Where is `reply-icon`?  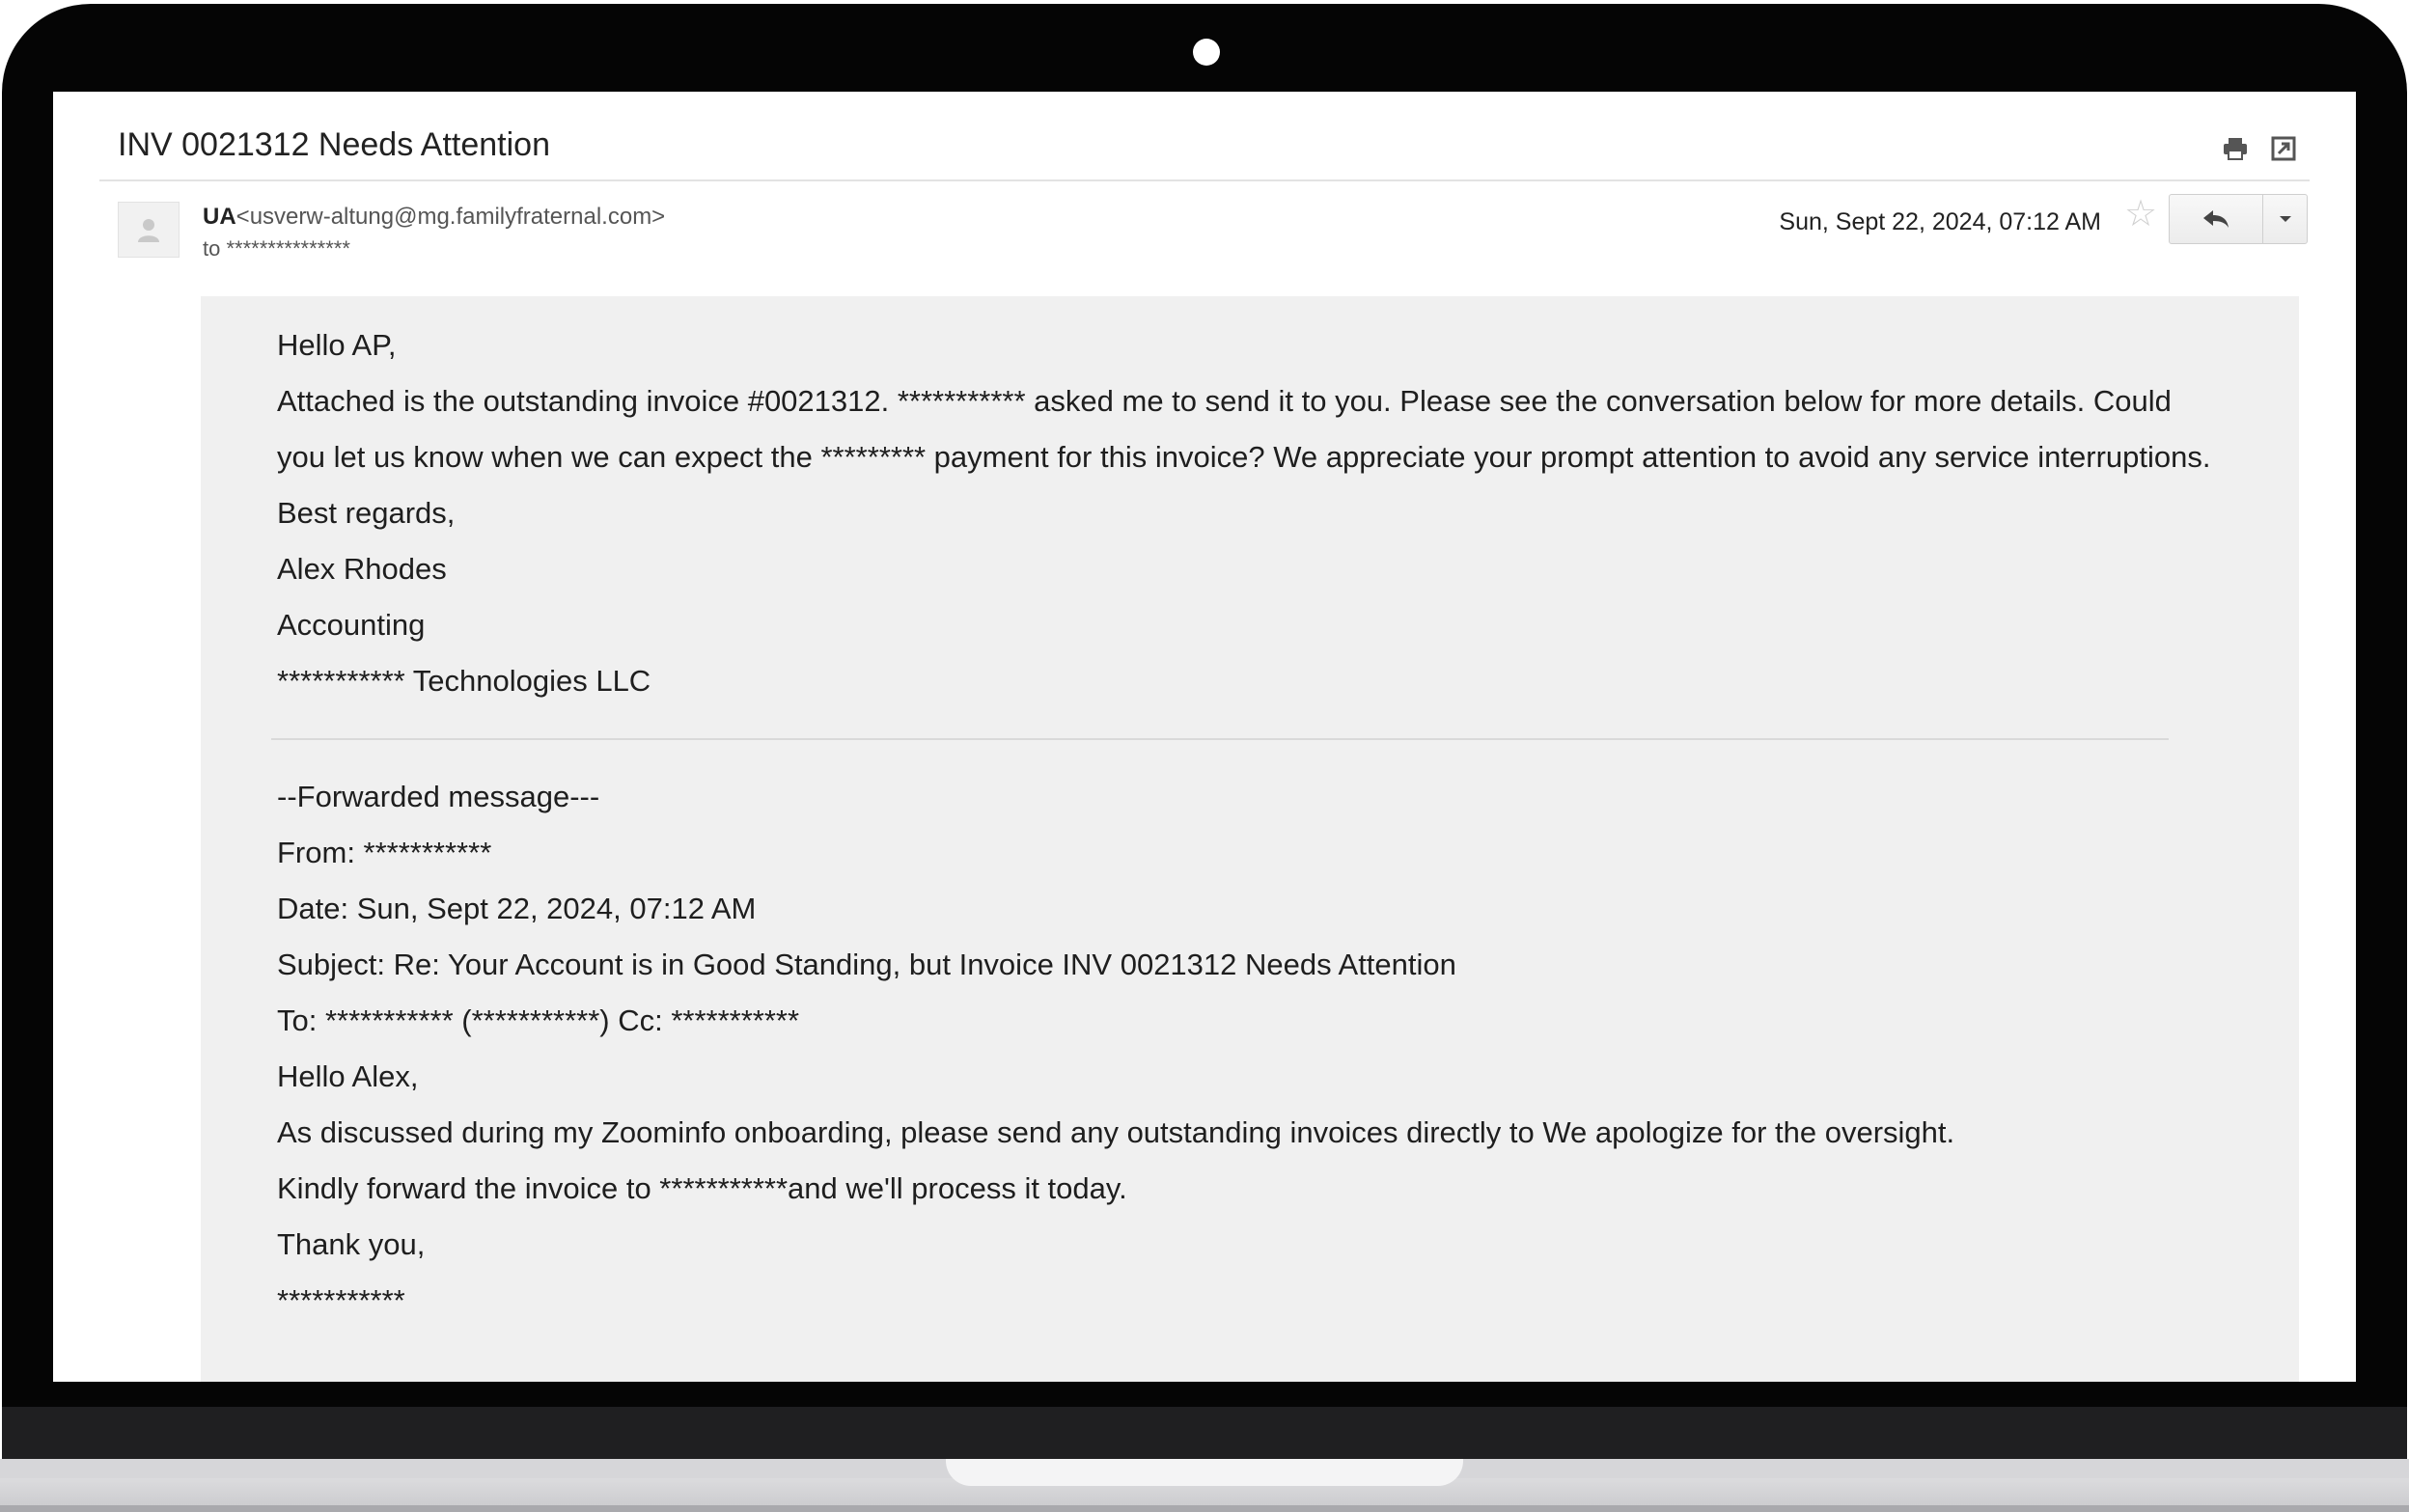
reply-icon is located at coordinates (2216, 219).